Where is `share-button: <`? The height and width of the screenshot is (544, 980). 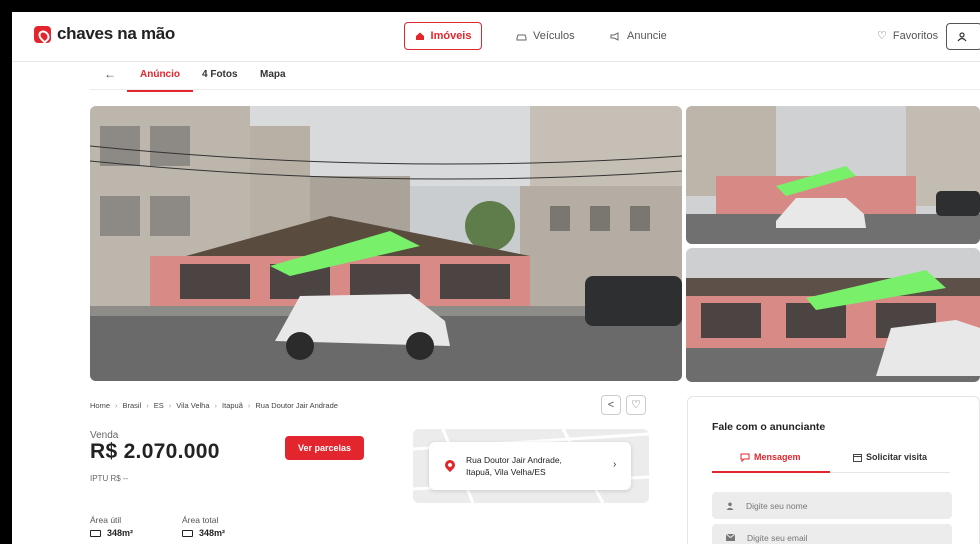 share-button: < is located at coordinates (611, 405).